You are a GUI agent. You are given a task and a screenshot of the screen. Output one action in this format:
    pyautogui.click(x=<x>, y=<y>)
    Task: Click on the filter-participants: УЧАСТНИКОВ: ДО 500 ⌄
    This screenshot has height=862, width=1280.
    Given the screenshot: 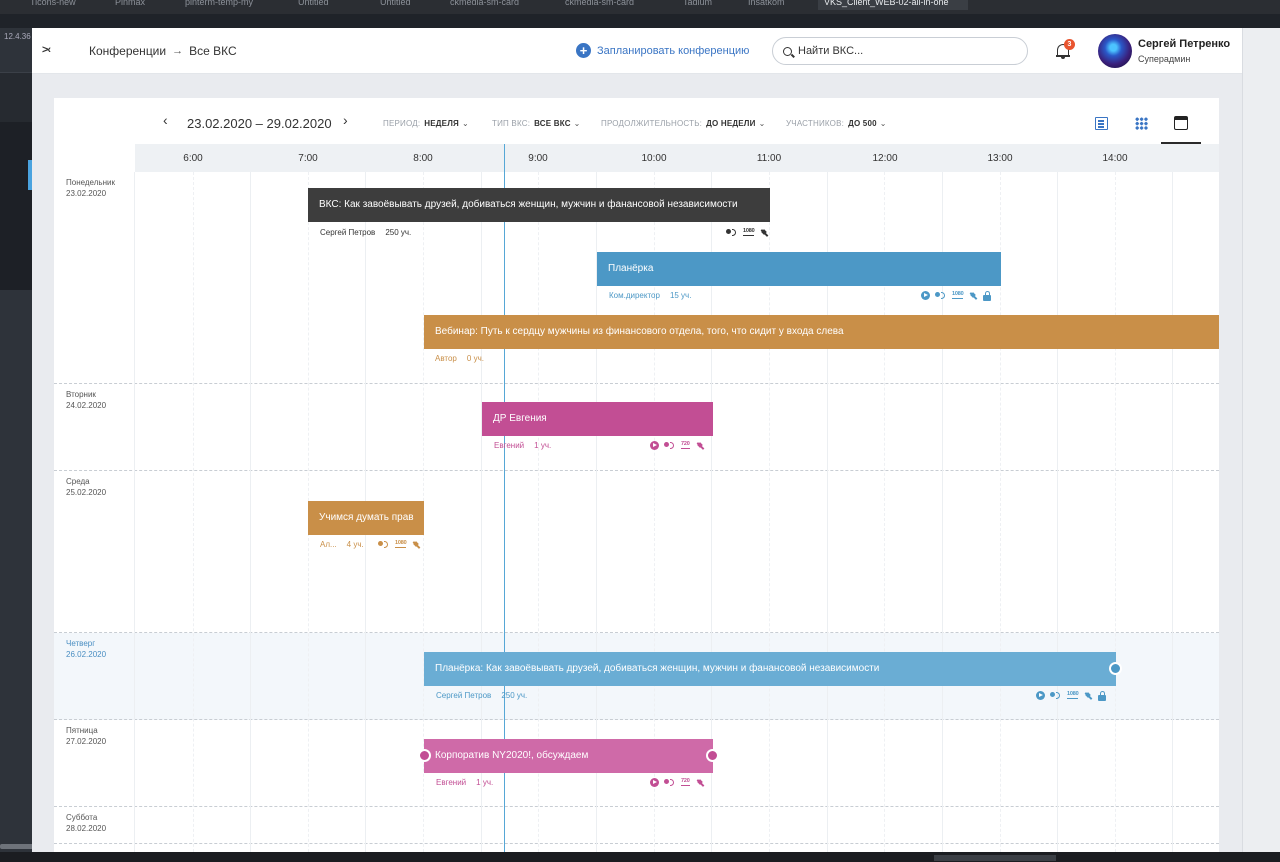 What is the action you would take?
    pyautogui.click(x=836, y=123)
    